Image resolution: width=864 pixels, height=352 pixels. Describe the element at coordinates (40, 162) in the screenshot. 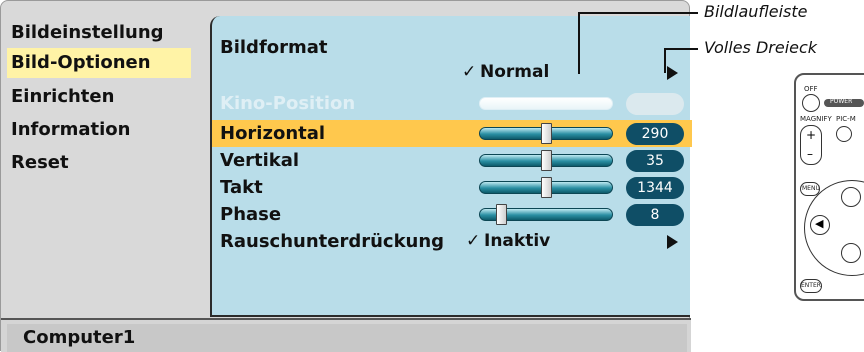

I see `menu-item-label: Reset` at that location.